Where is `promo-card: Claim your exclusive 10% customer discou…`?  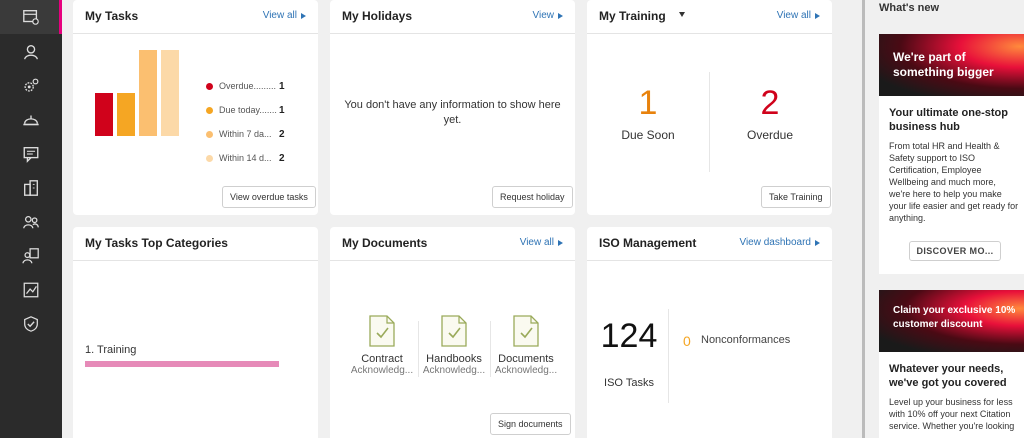
promo-card: Claim your exclusive 10% customer discou… is located at coordinates (951, 364).